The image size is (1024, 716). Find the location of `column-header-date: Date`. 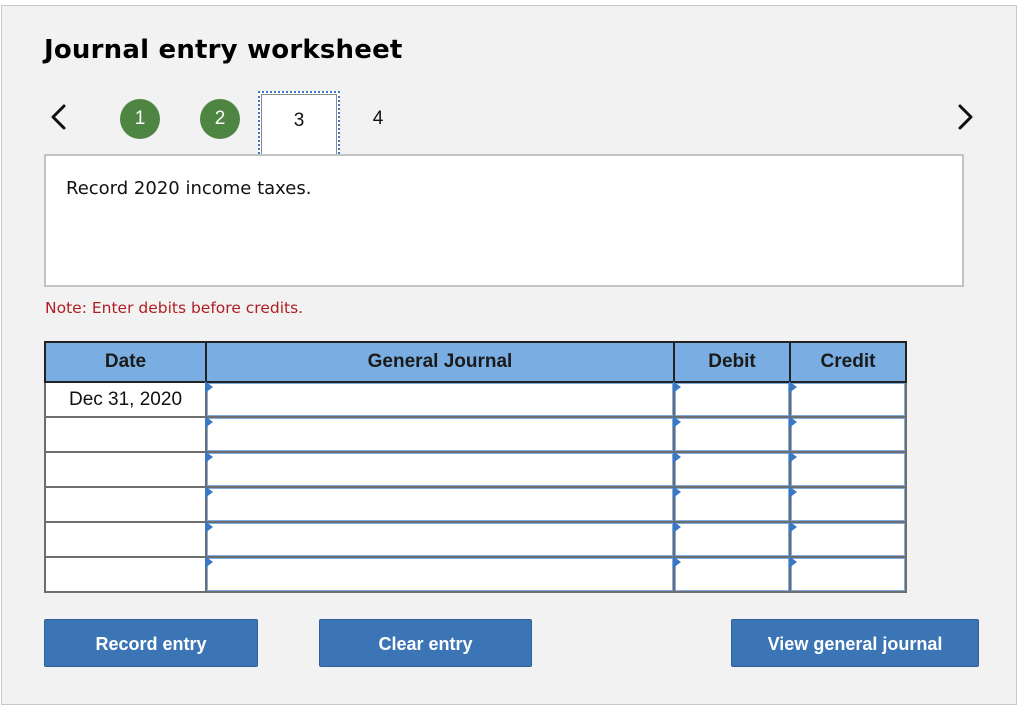

column-header-date: Date is located at coordinates (125, 362).